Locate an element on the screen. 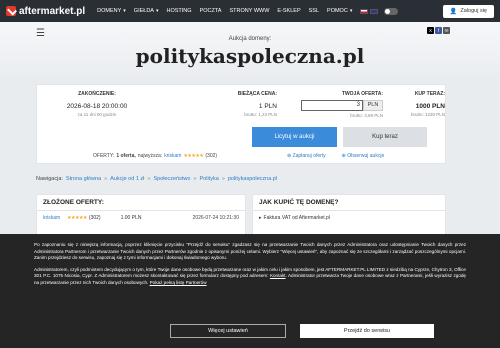  end-date: 2026-08-18 20:00:00 is located at coordinates (97, 106).